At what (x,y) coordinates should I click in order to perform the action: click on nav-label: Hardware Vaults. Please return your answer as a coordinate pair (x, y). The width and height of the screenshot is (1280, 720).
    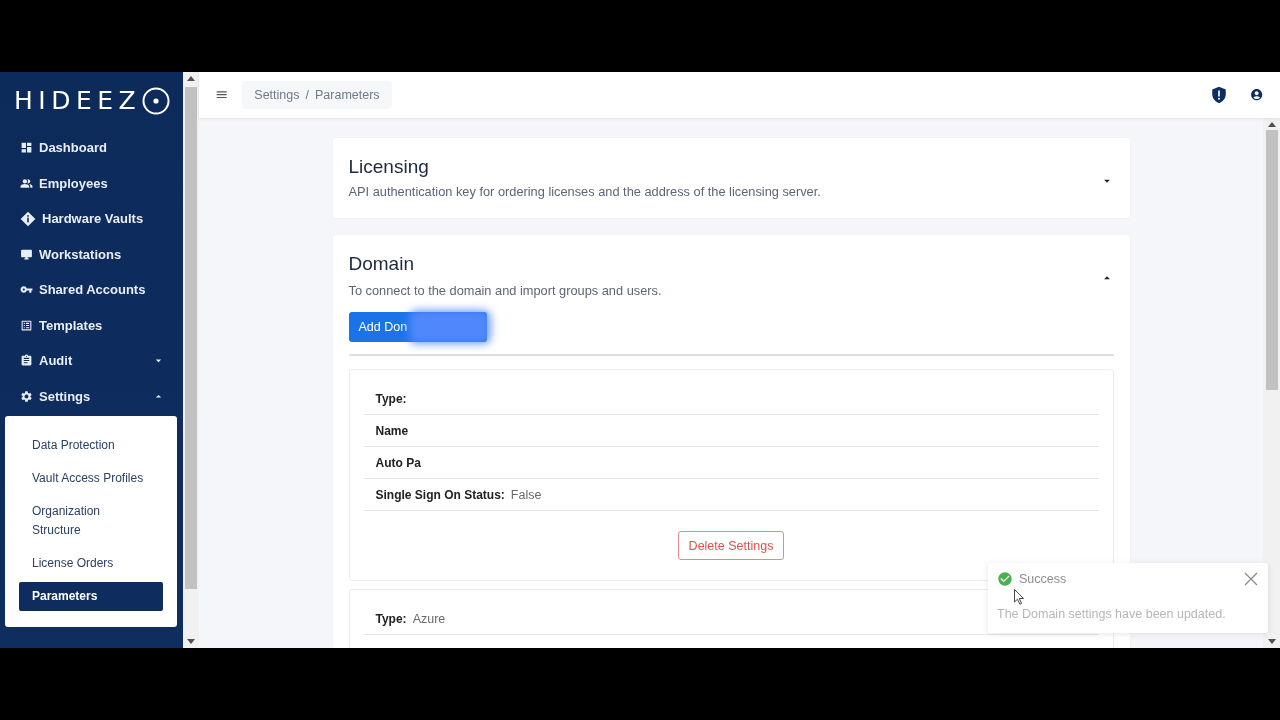
    Looking at the image, I should click on (93, 219).